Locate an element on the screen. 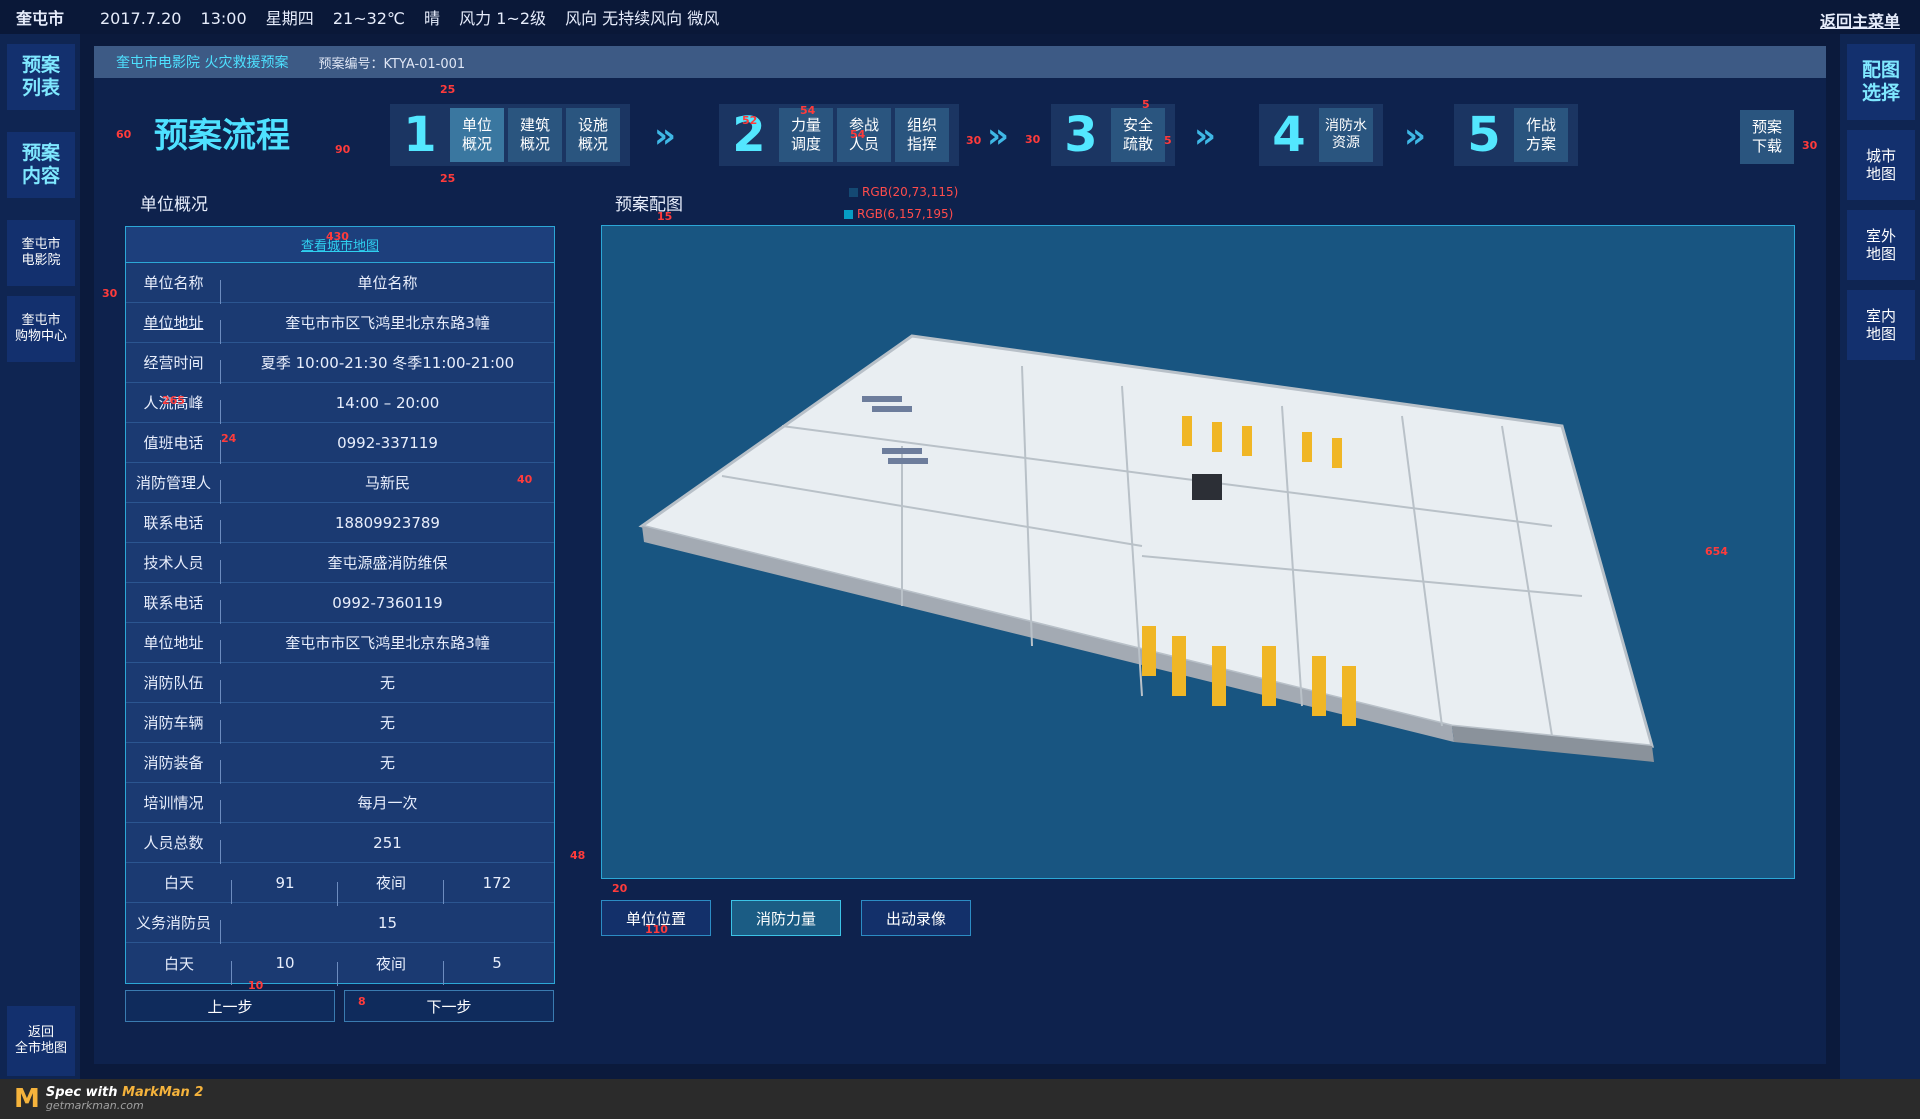  dimension-label: 430 is located at coordinates (337, 236).